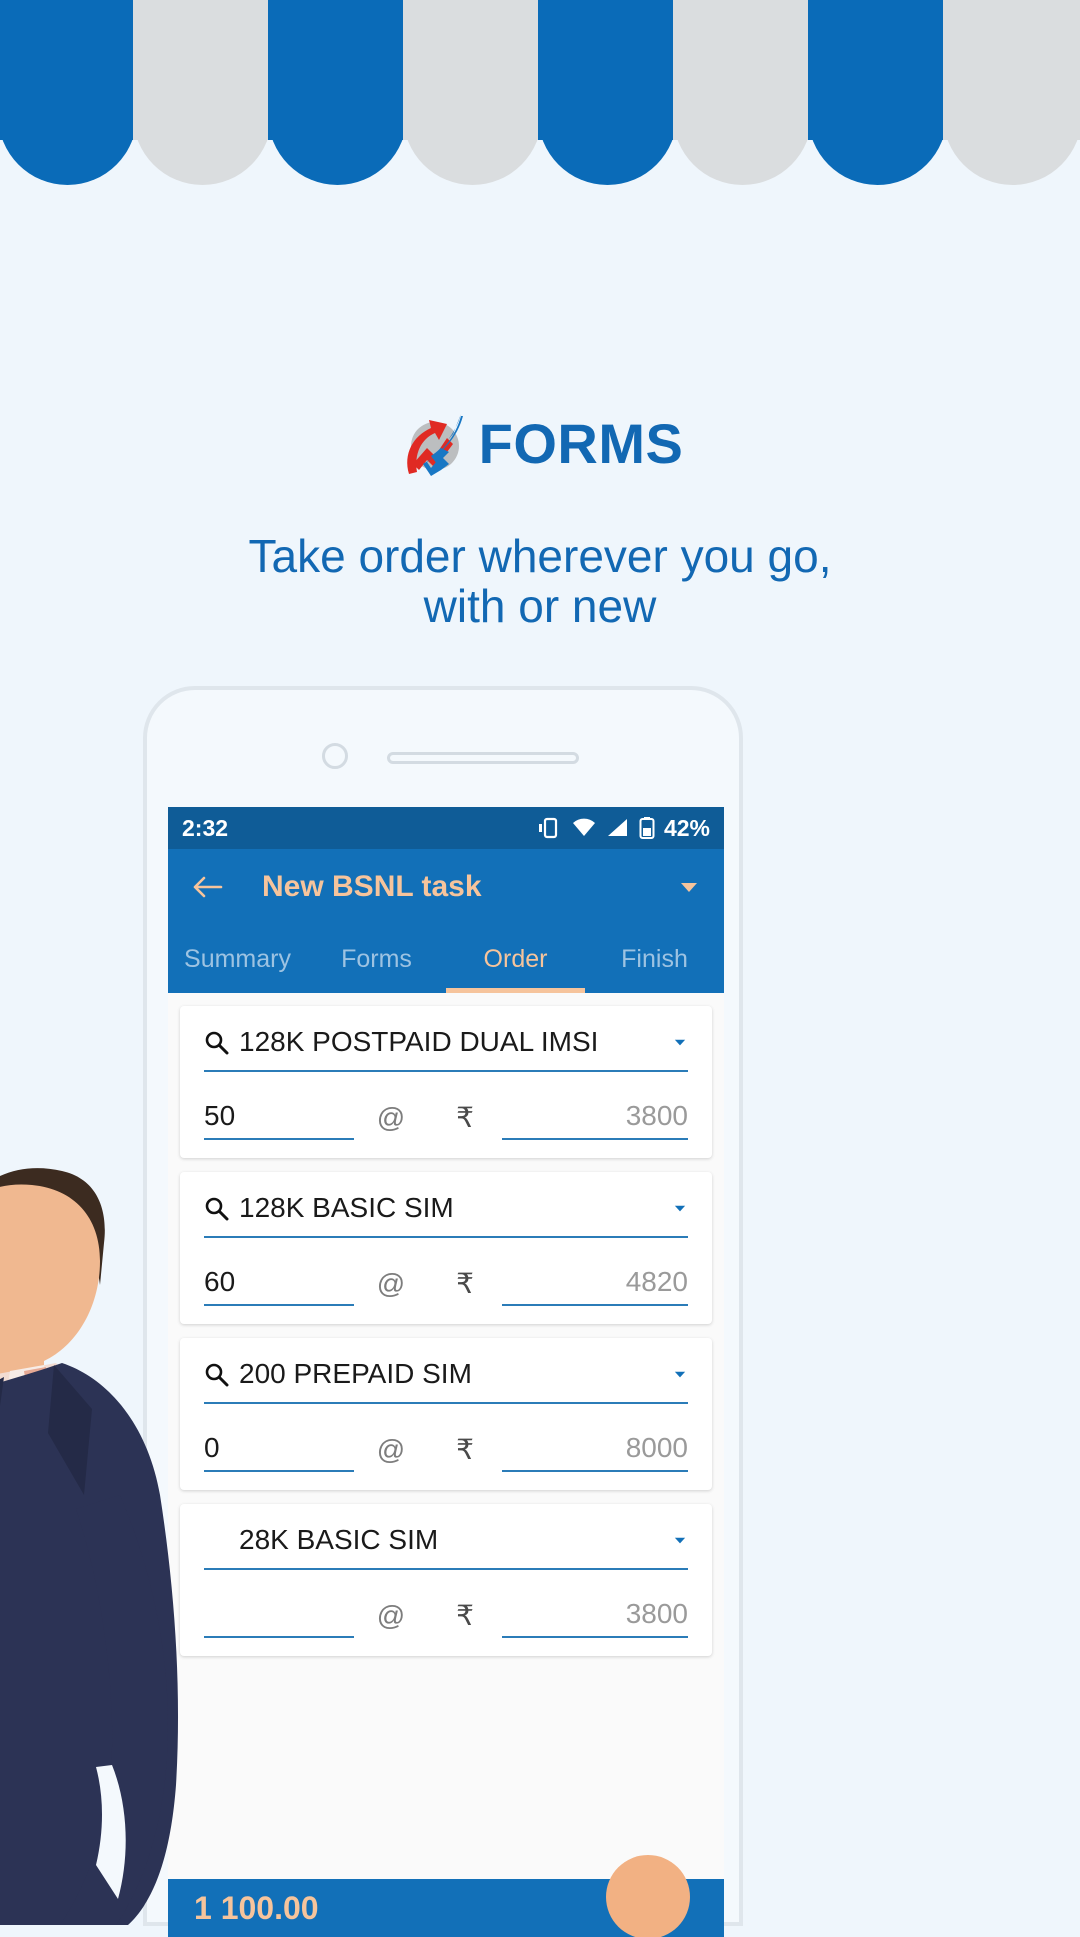  I want to click on tab-summary: Summary, so click(237, 959).